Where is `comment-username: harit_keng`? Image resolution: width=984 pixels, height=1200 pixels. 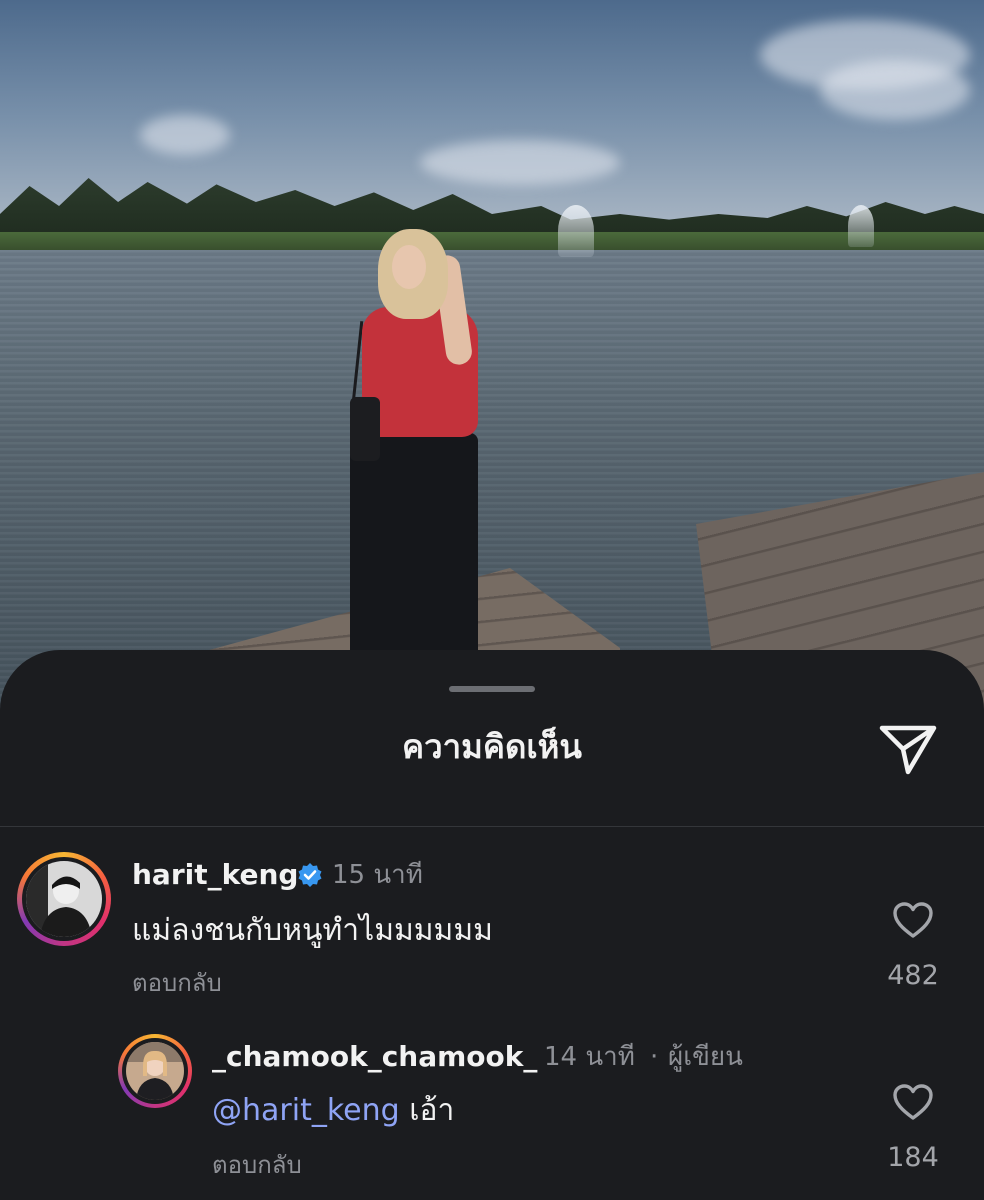
comment-username: harit_keng is located at coordinates (215, 875).